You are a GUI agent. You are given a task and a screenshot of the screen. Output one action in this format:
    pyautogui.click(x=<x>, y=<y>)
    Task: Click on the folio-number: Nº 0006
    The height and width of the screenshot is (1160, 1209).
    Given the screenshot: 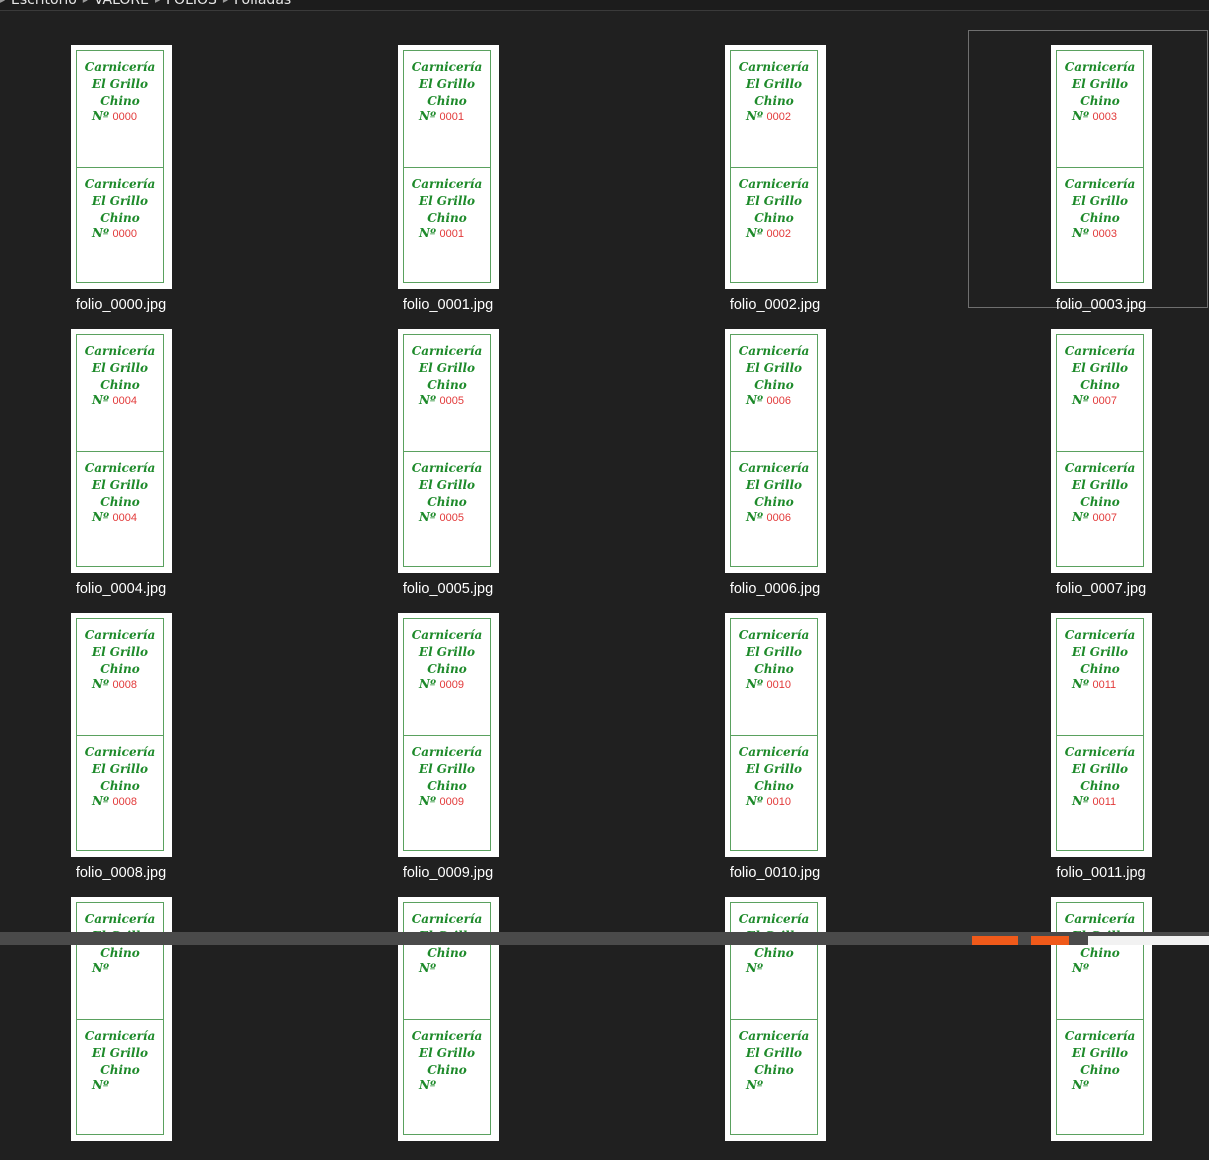 What is the action you would take?
    pyautogui.click(x=768, y=400)
    